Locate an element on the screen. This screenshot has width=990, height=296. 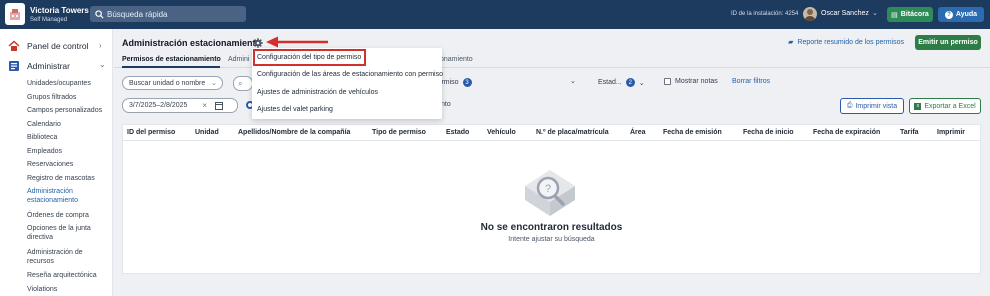
status-filter: Estad... 2 ⌄ is located at coordinates (621, 82).